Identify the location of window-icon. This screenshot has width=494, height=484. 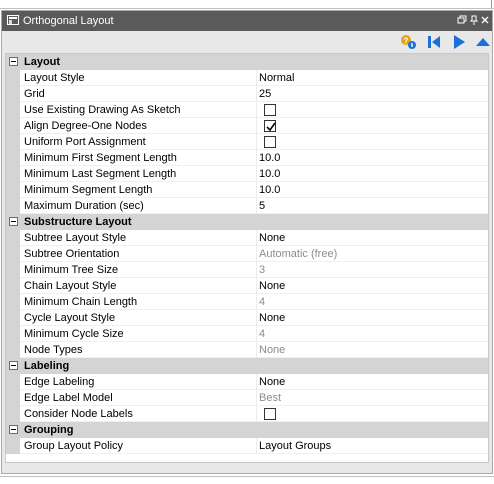
(13, 20).